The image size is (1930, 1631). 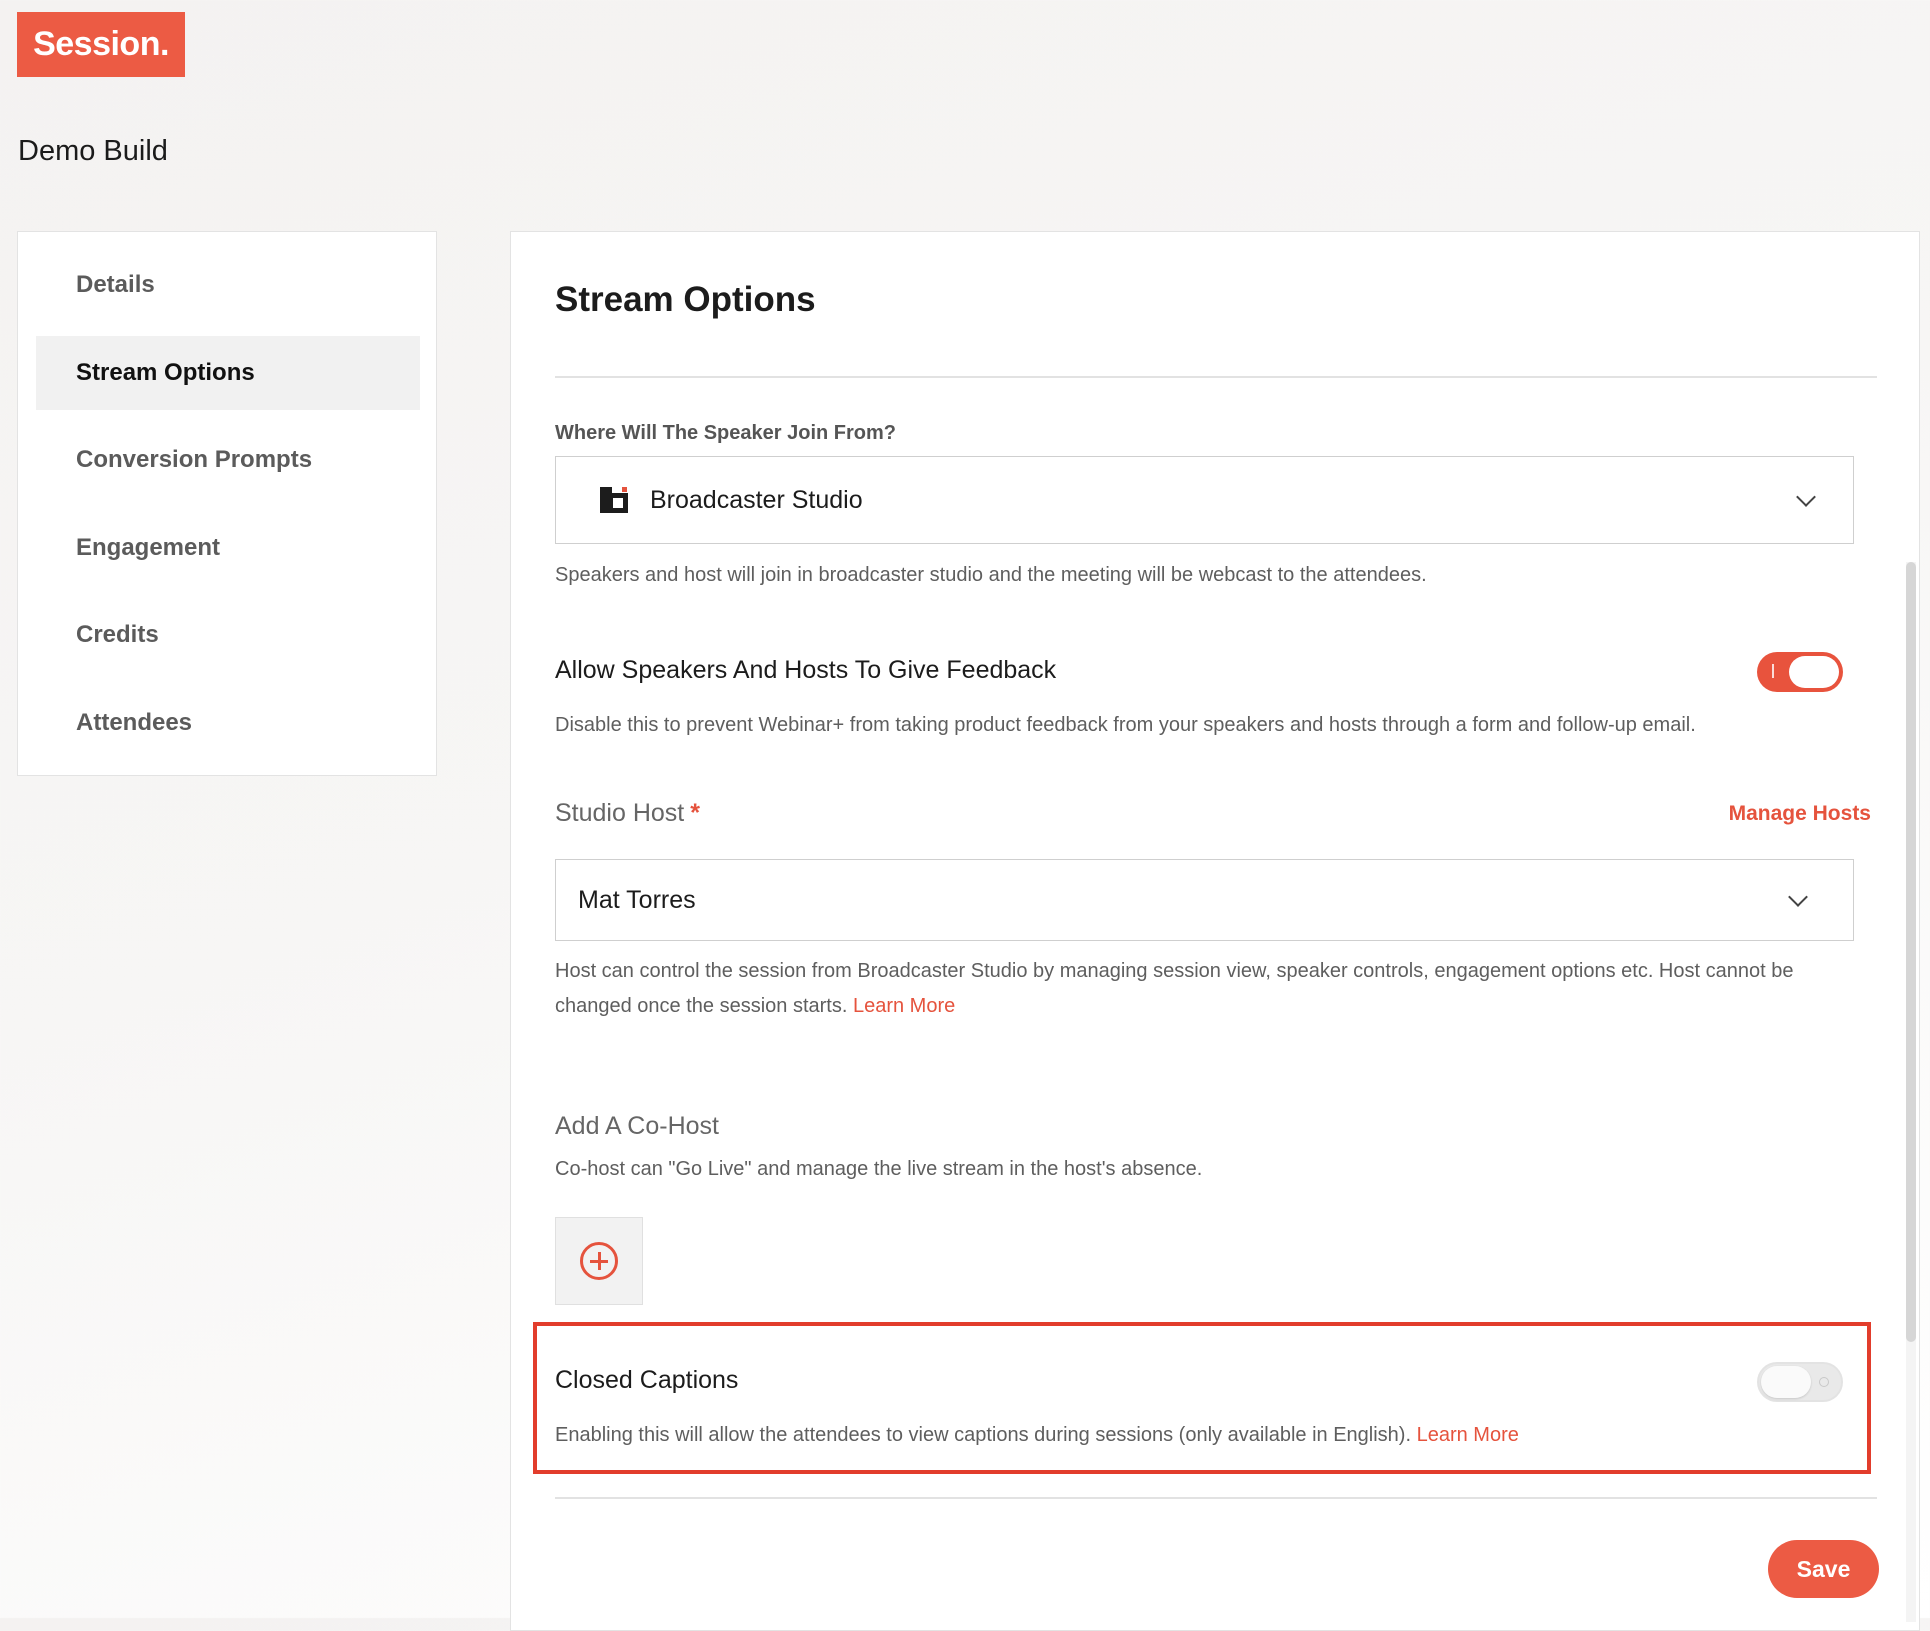 What do you see at coordinates (228, 373) in the screenshot?
I see `sidebar-item-stream-options: Stream Options` at bounding box center [228, 373].